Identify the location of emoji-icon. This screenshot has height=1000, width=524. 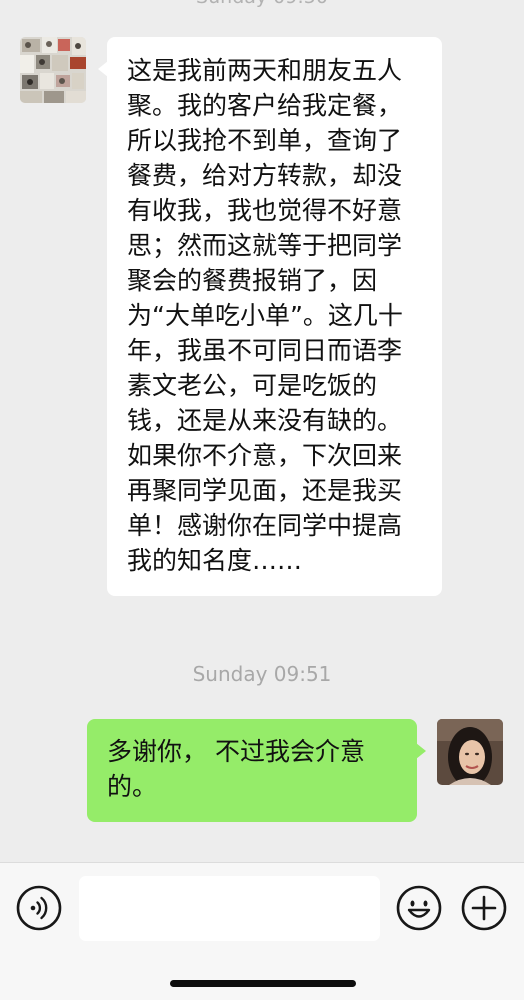
(419, 908).